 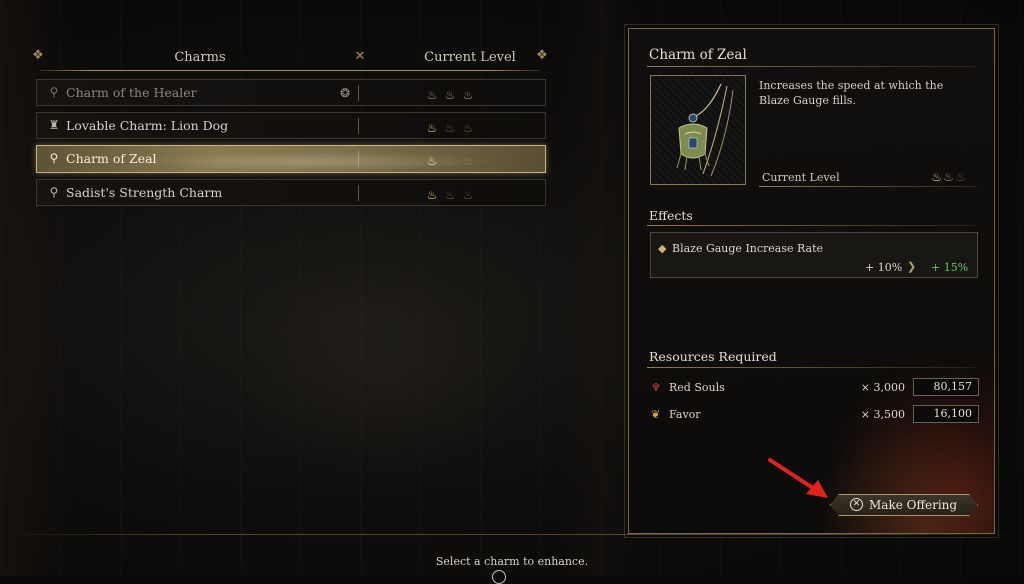 I want to click on diamond-icon: ◆, so click(x=662, y=248).